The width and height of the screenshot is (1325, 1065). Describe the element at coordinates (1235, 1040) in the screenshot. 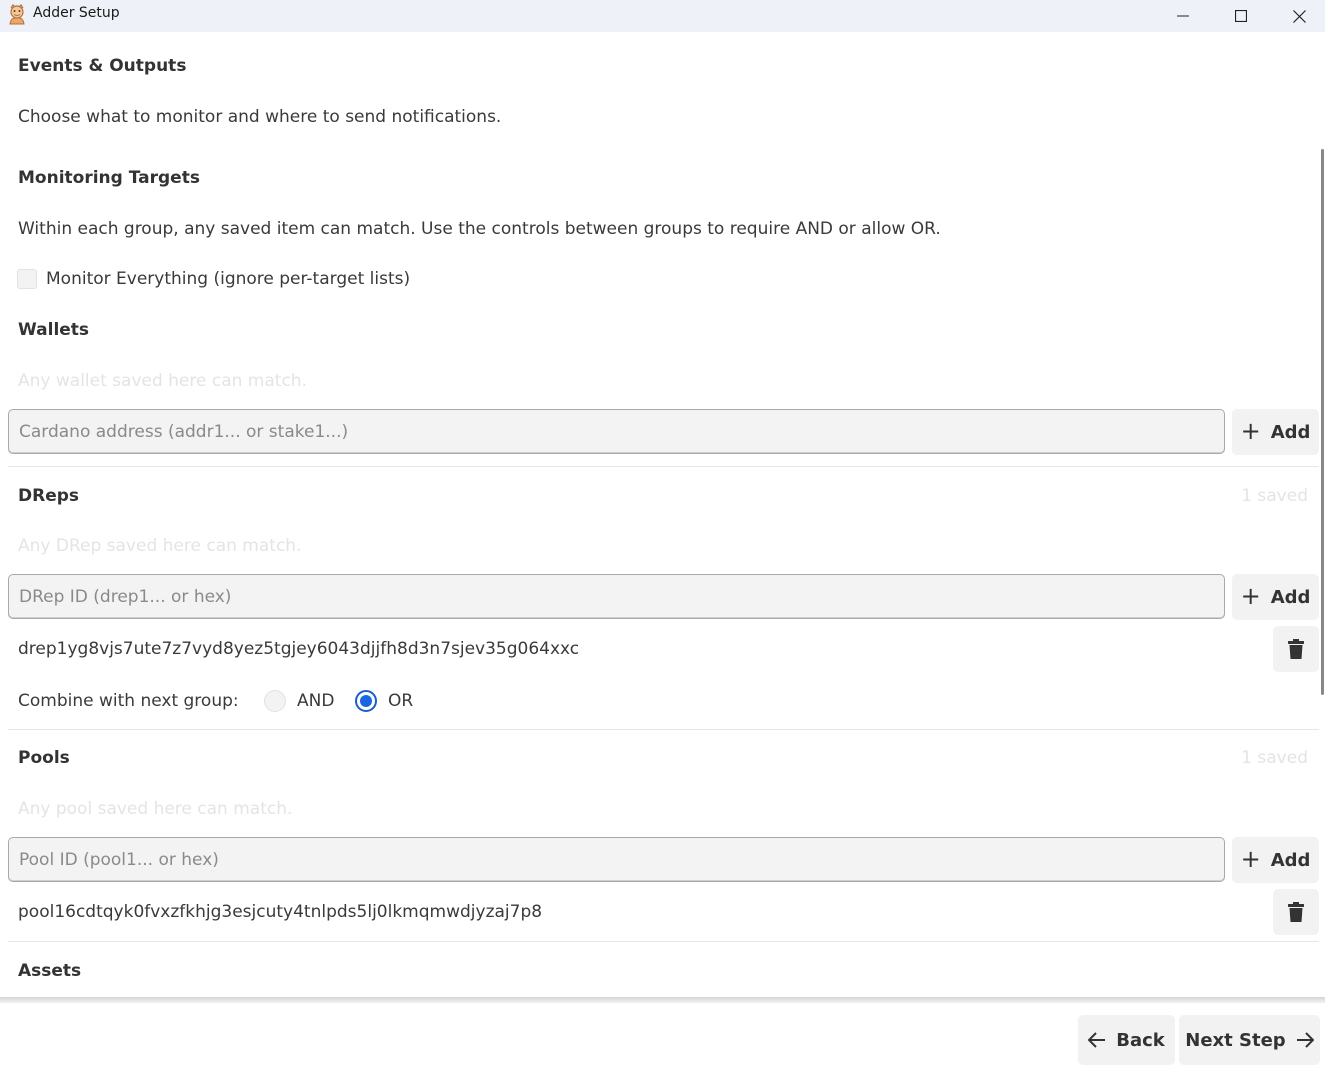

I see `next-step-label: Next Step` at that location.